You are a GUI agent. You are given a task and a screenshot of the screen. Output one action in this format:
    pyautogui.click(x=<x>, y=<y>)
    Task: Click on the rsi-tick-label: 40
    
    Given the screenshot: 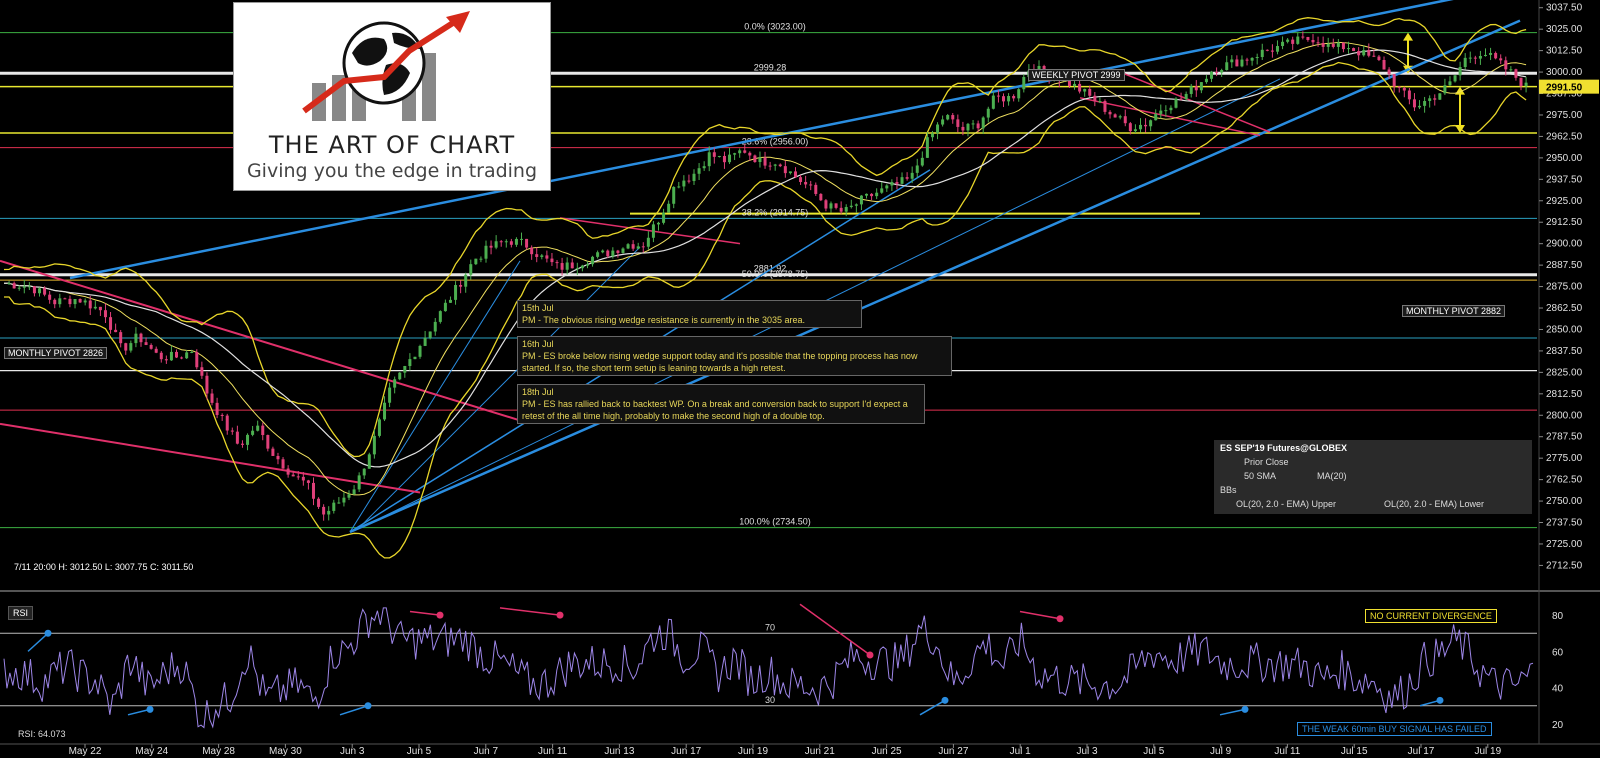 What is the action you would take?
    pyautogui.click(x=1558, y=689)
    